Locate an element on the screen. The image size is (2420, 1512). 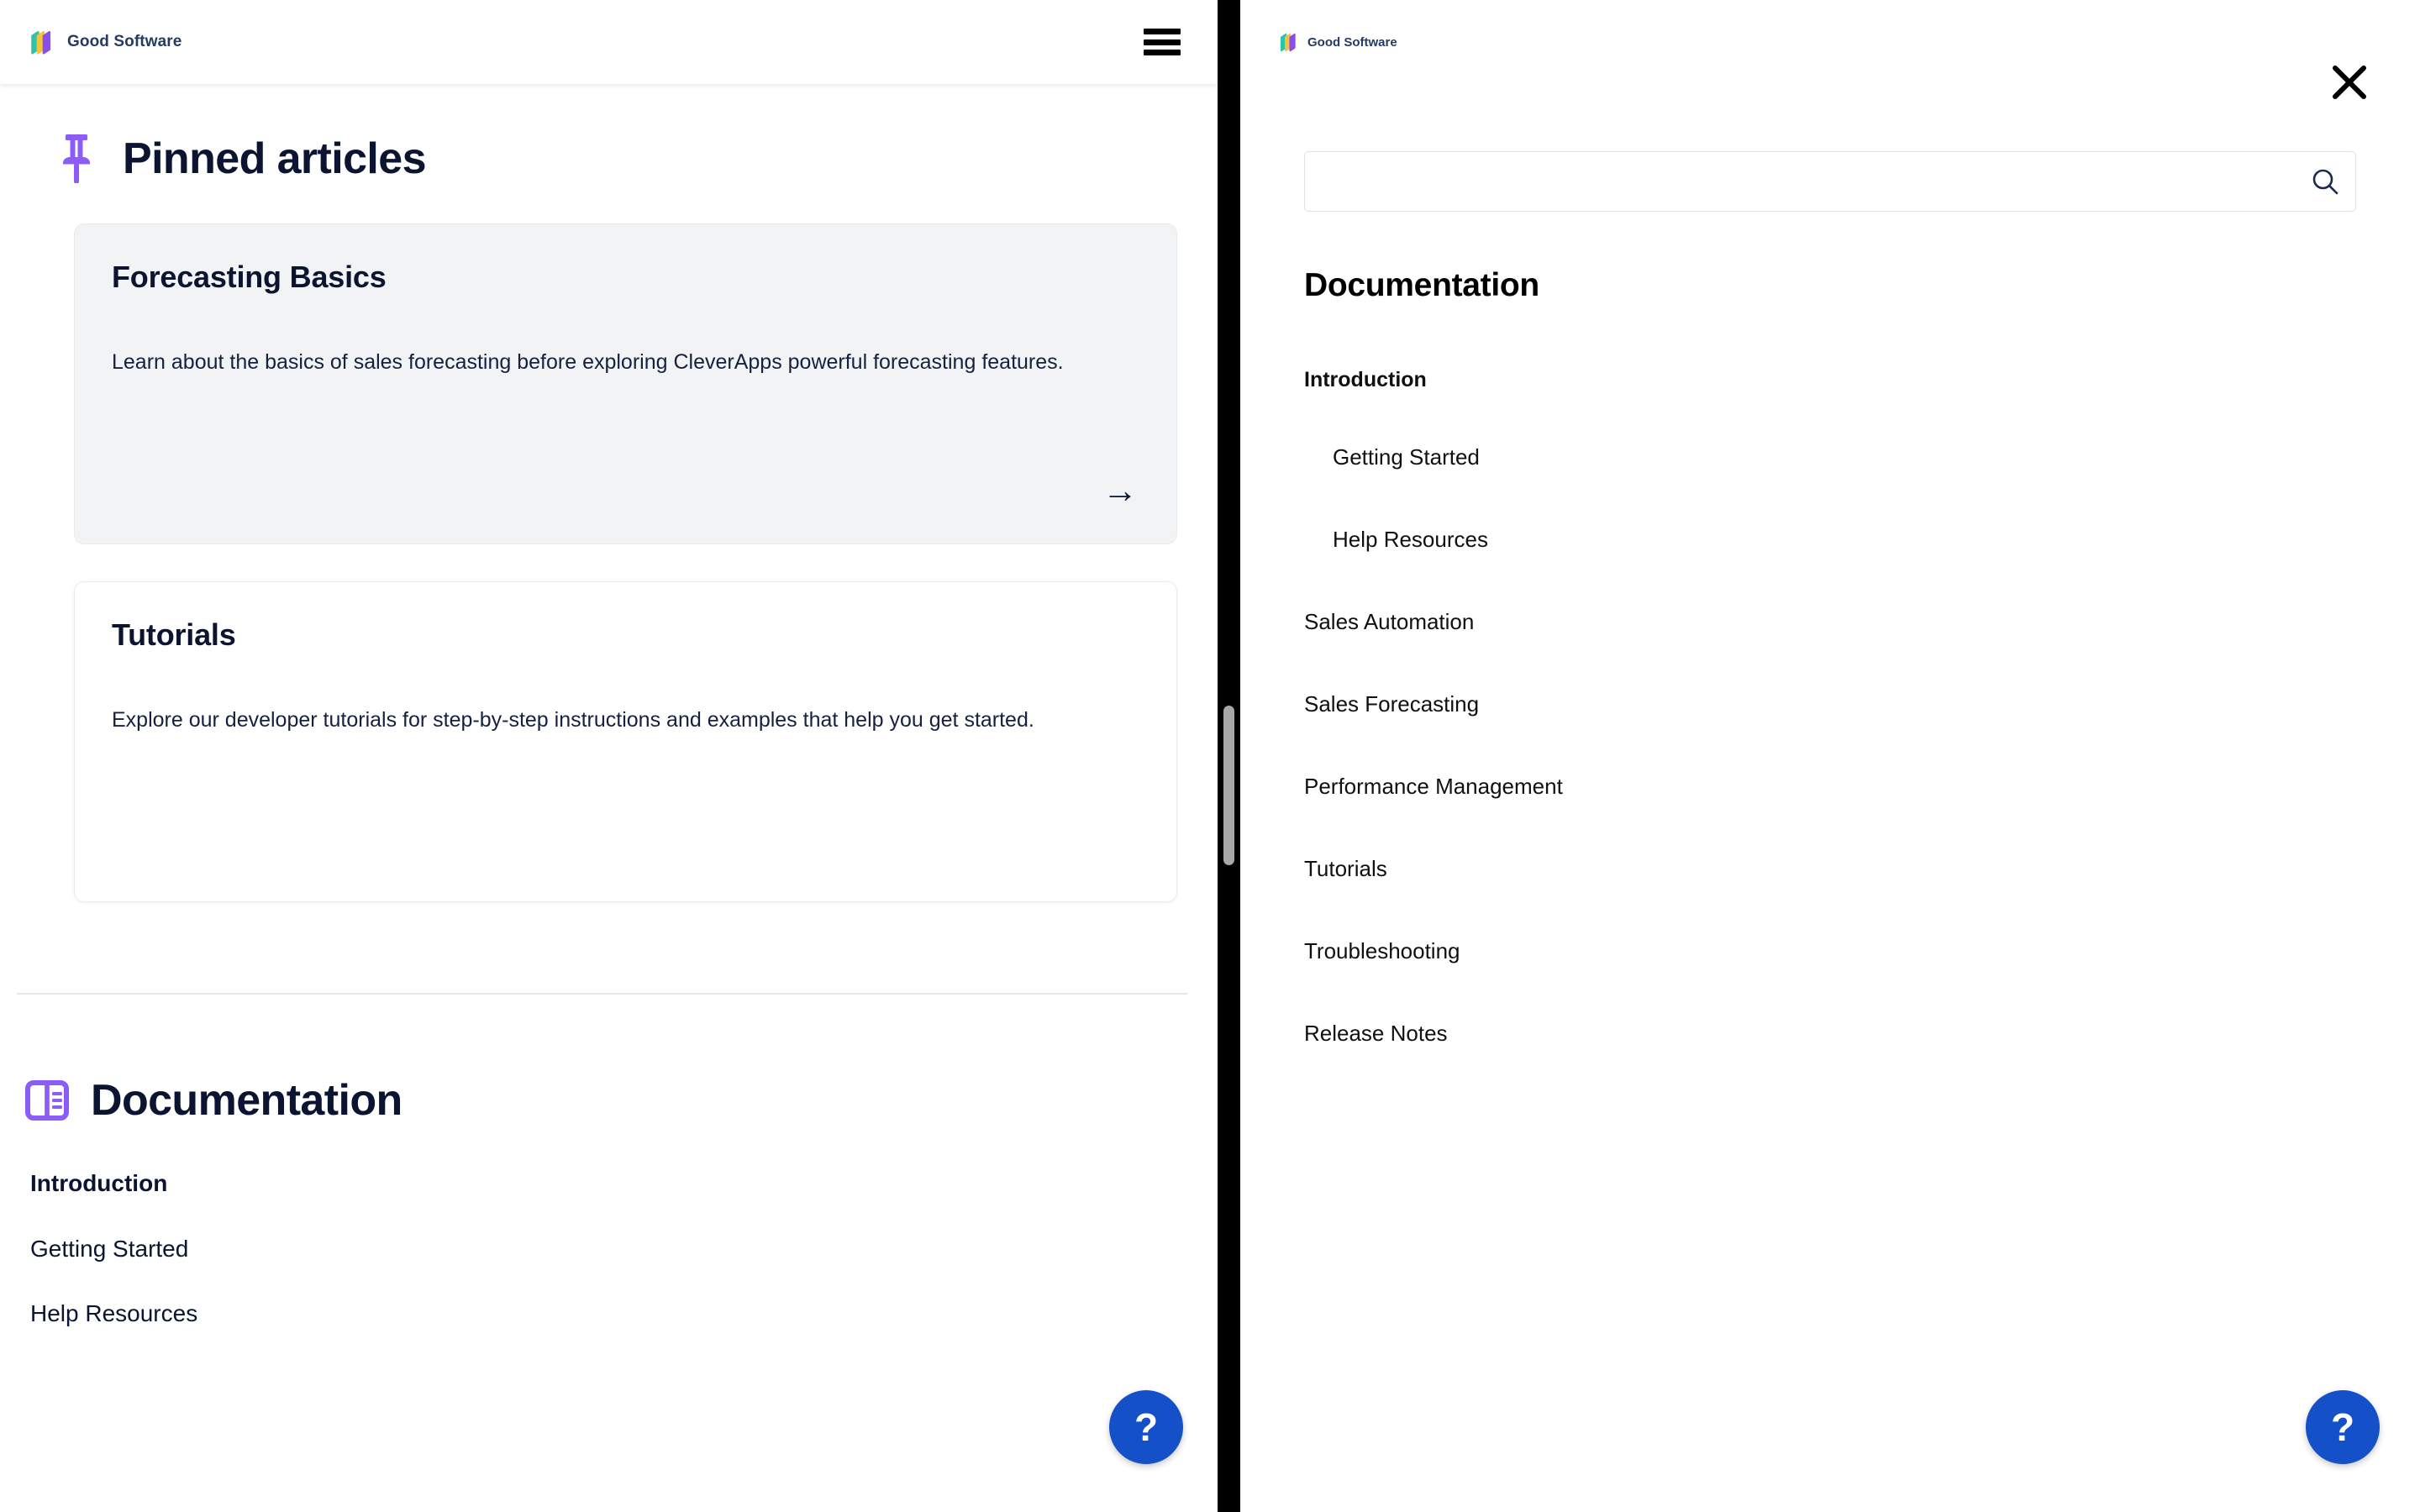
nav-item-introduction: Introduction is located at coordinates (1830, 380).